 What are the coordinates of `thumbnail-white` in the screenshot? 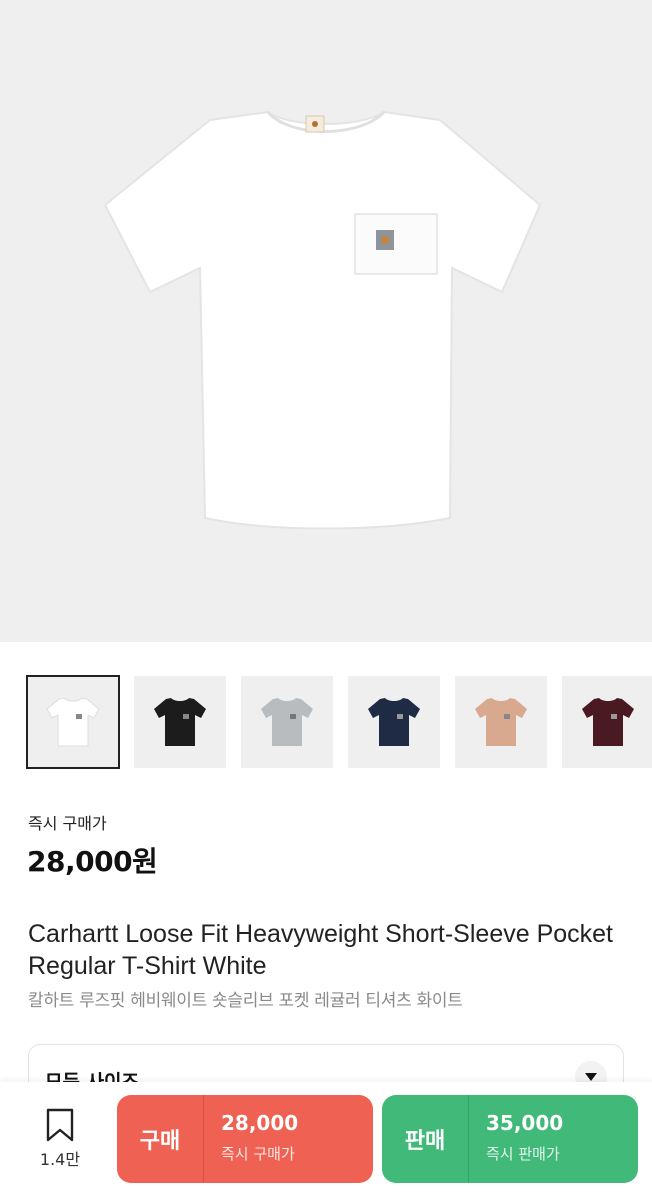 It's located at (73, 722).